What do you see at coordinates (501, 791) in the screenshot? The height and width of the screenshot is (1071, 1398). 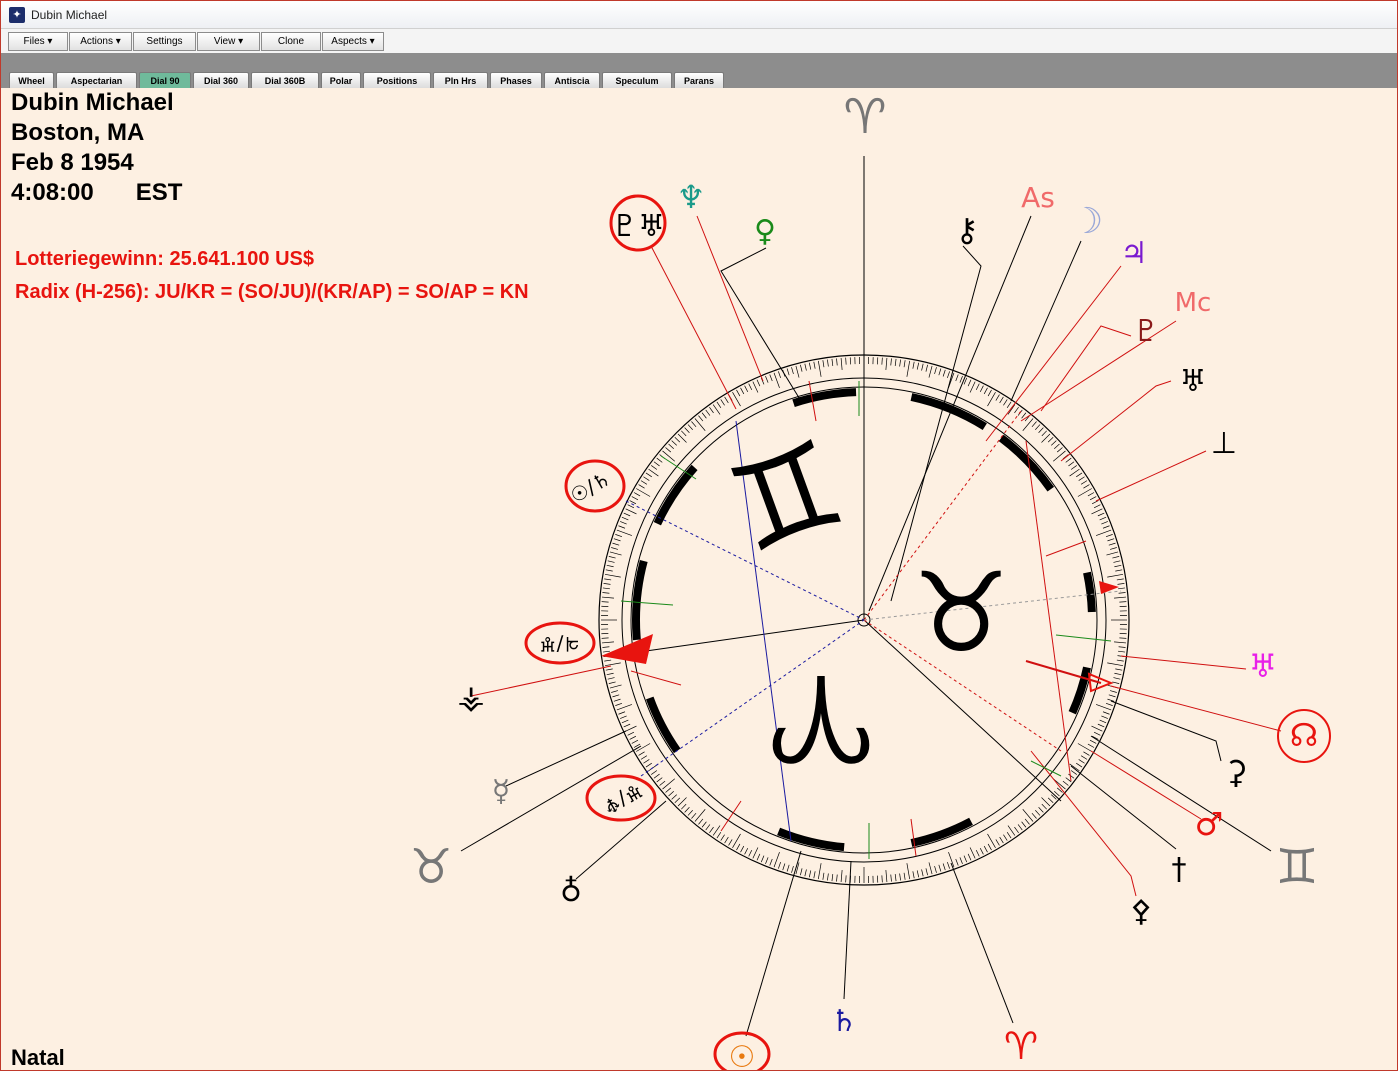 I see `planet-mercury-glyph: ☿` at bounding box center [501, 791].